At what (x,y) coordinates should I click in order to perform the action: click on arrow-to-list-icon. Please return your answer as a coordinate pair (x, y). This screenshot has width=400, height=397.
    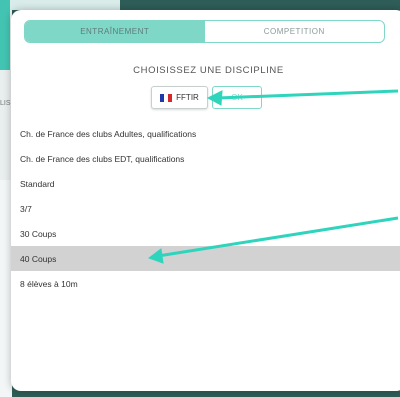
    Looking at the image, I should click on (273, 240).